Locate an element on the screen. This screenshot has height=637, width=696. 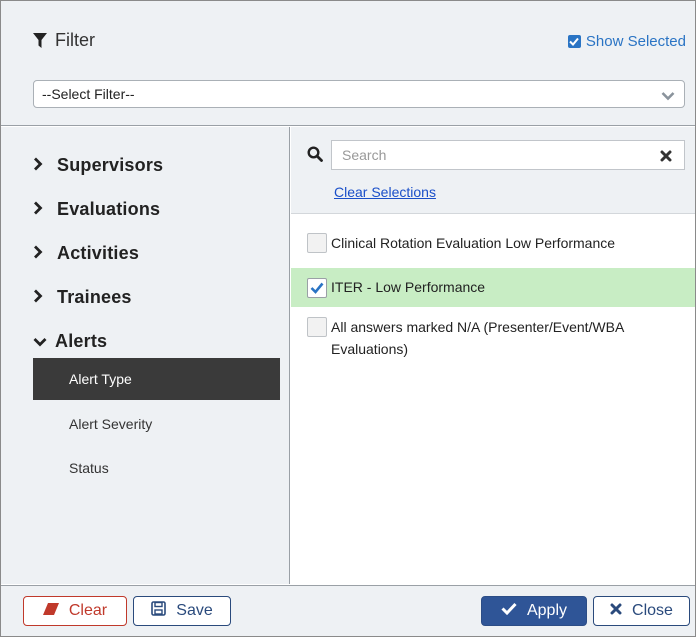
nav-item-status: Status is located at coordinates (156, 468).